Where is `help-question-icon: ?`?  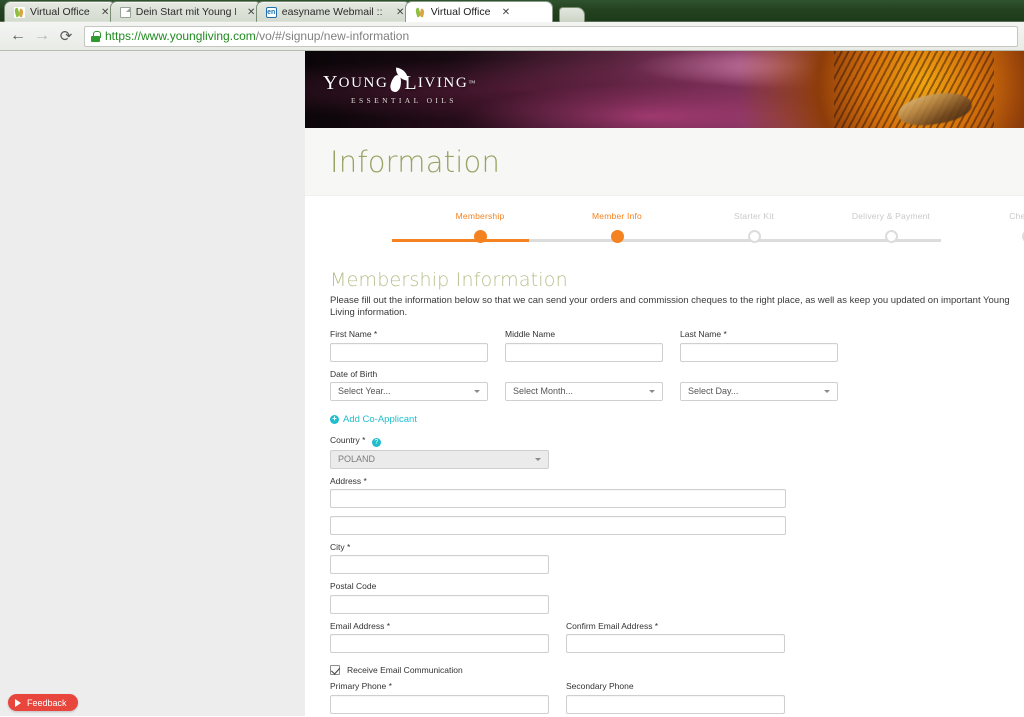
help-question-icon: ? is located at coordinates (376, 442).